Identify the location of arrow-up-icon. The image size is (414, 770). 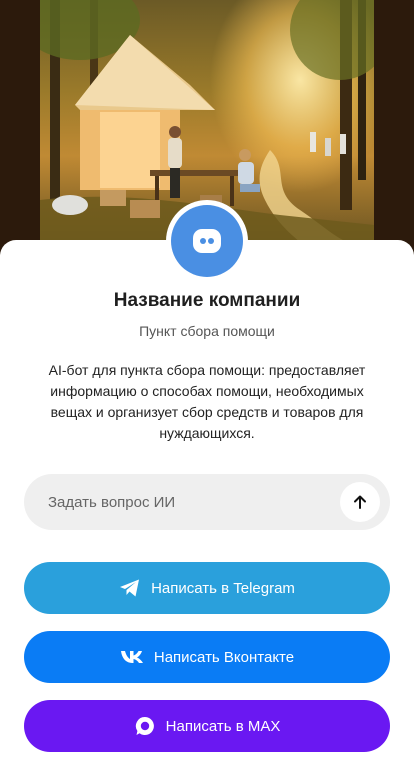
(360, 502).